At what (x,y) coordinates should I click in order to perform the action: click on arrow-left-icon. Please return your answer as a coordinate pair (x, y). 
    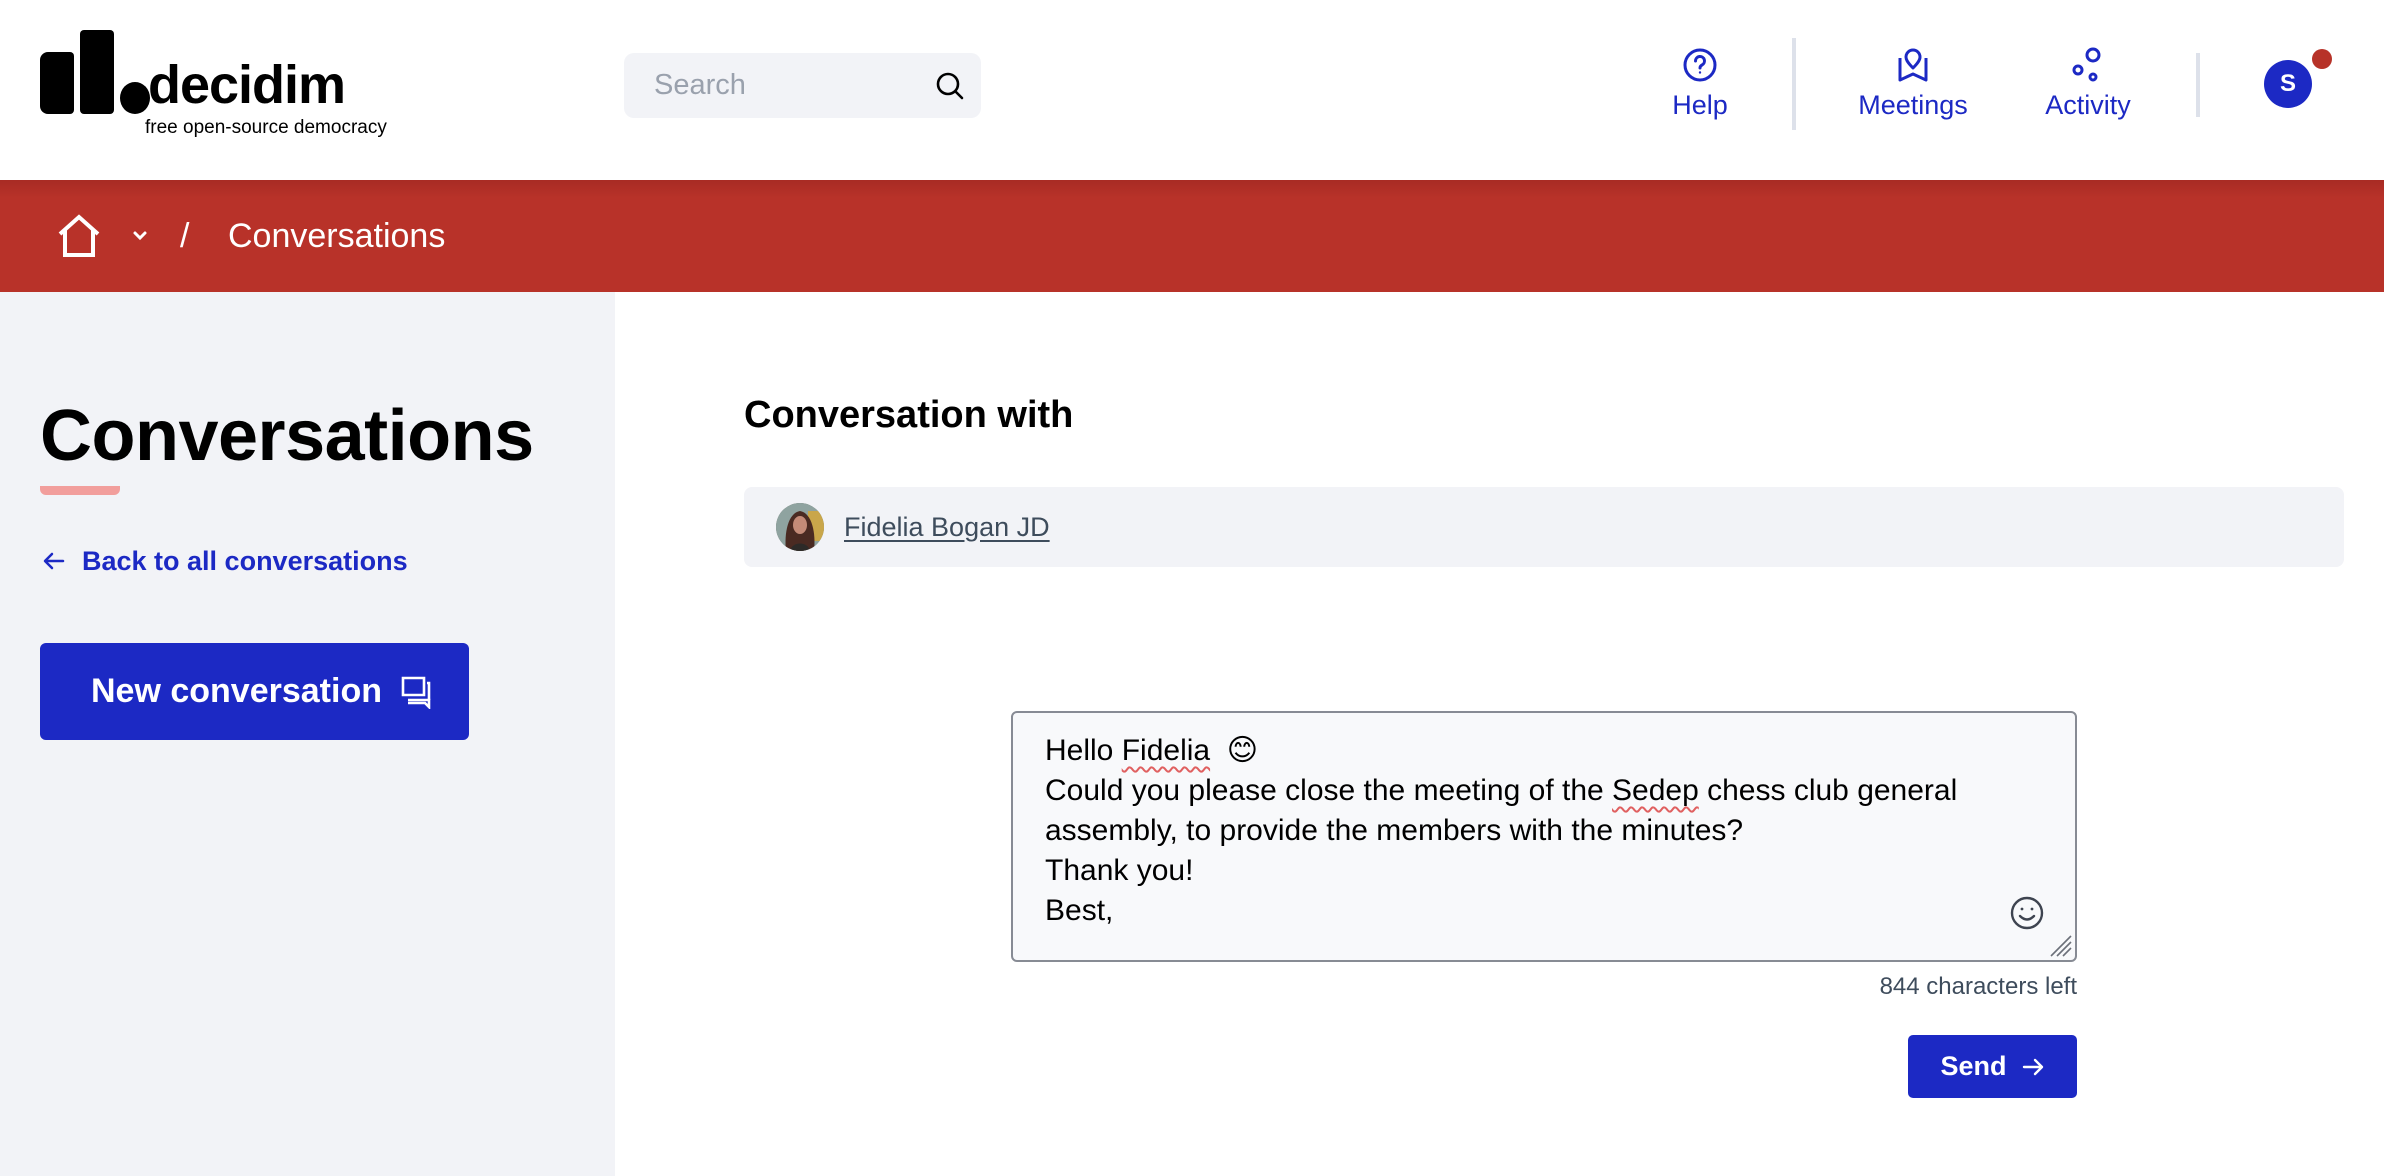
    Looking at the image, I should click on (54, 561).